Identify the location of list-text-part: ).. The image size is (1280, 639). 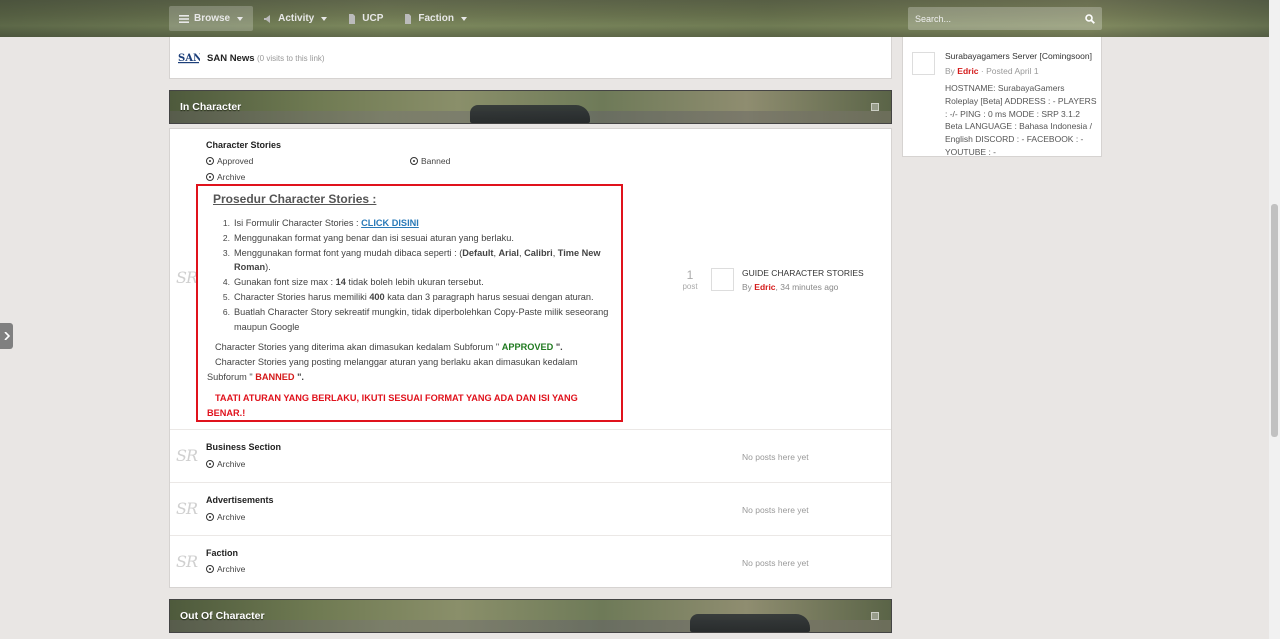
(268, 267).